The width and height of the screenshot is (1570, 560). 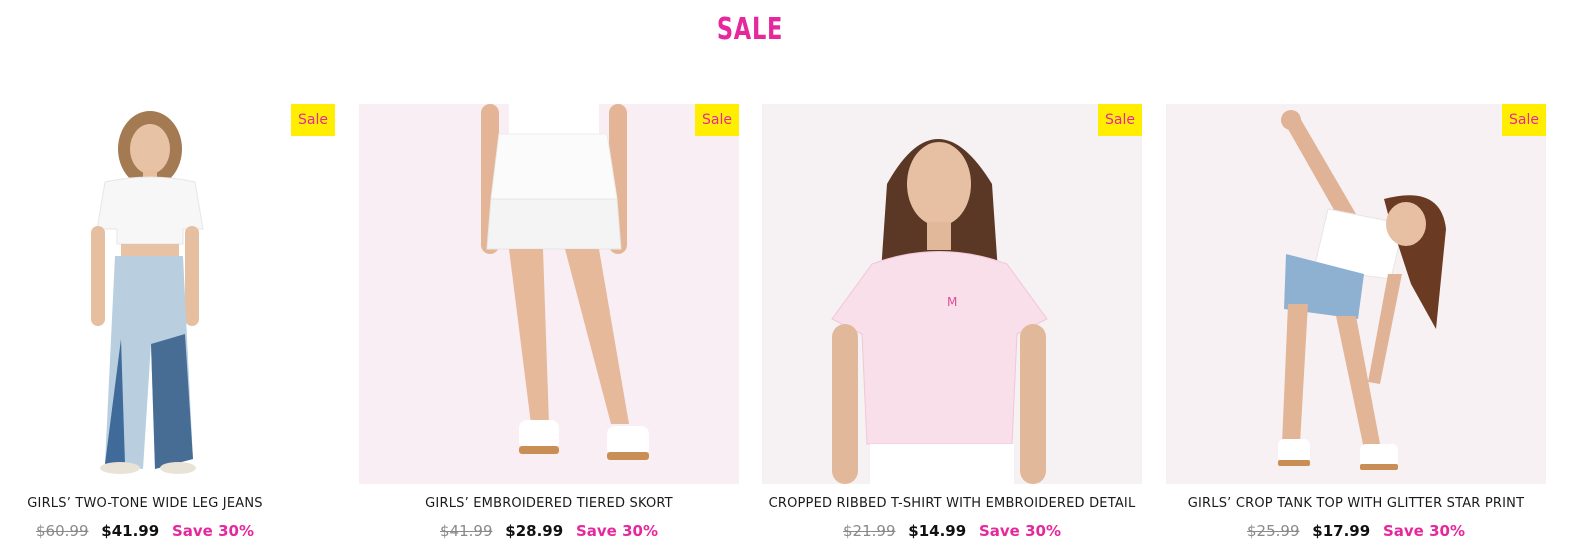 What do you see at coordinates (167, 503) in the screenshot?
I see `product-name: GIRLS’ TWO-TONE WIDE LEG JEANS` at bounding box center [167, 503].